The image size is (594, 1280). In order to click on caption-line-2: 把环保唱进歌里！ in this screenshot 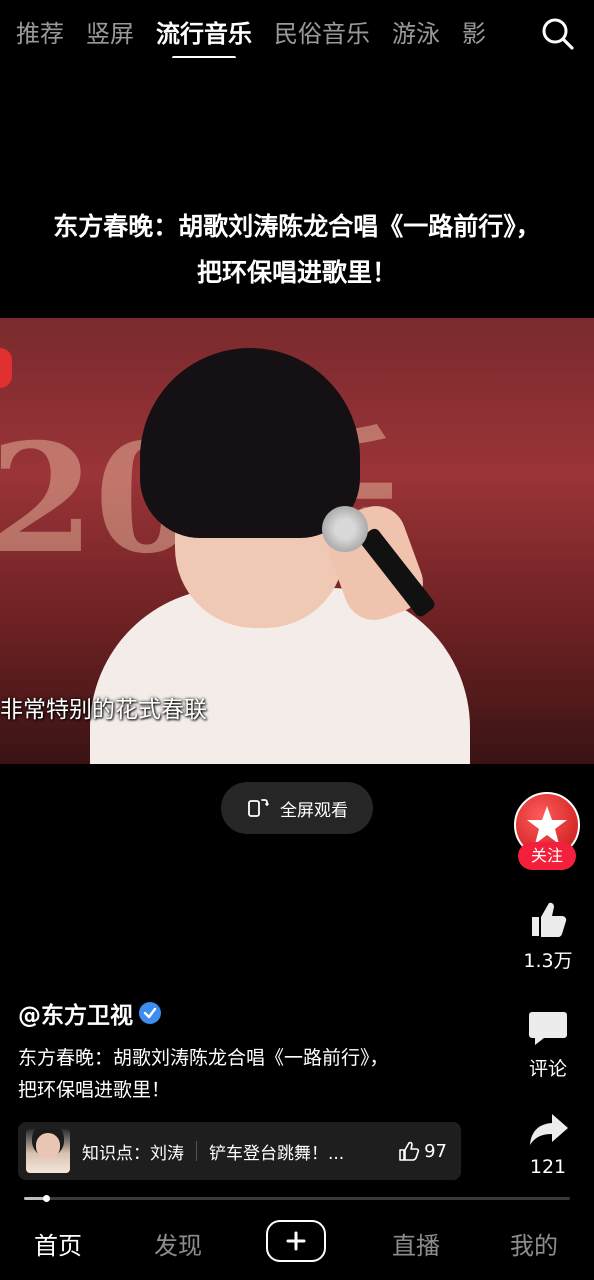, I will do `click(94, 1090)`.